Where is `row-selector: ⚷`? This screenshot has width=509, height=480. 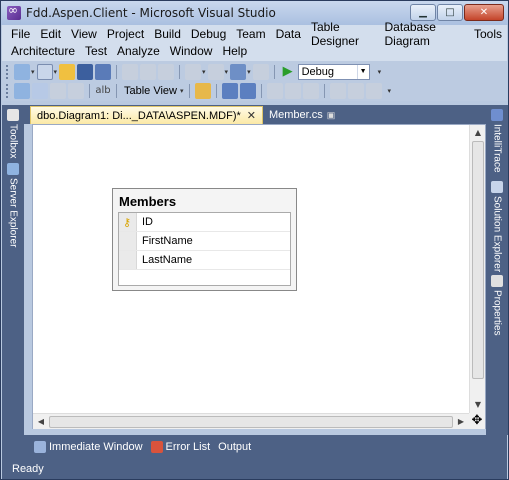
row-selector: ⚷ is located at coordinates (128, 222).